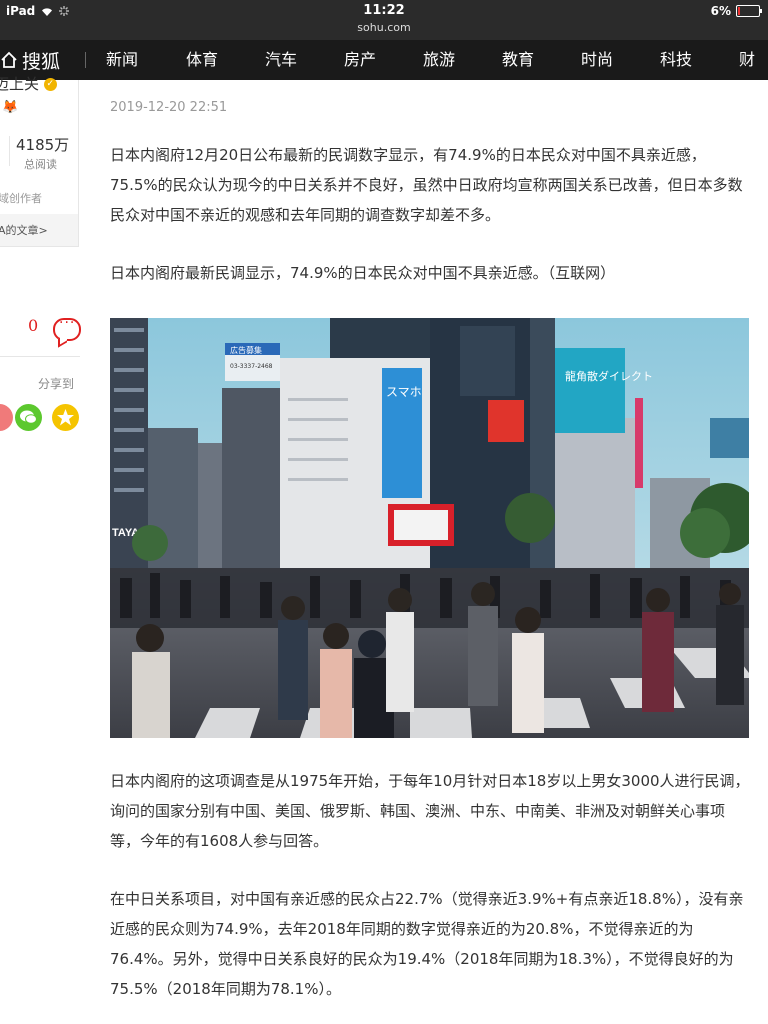  I want to click on favorite-share-icon, so click(65, 417).